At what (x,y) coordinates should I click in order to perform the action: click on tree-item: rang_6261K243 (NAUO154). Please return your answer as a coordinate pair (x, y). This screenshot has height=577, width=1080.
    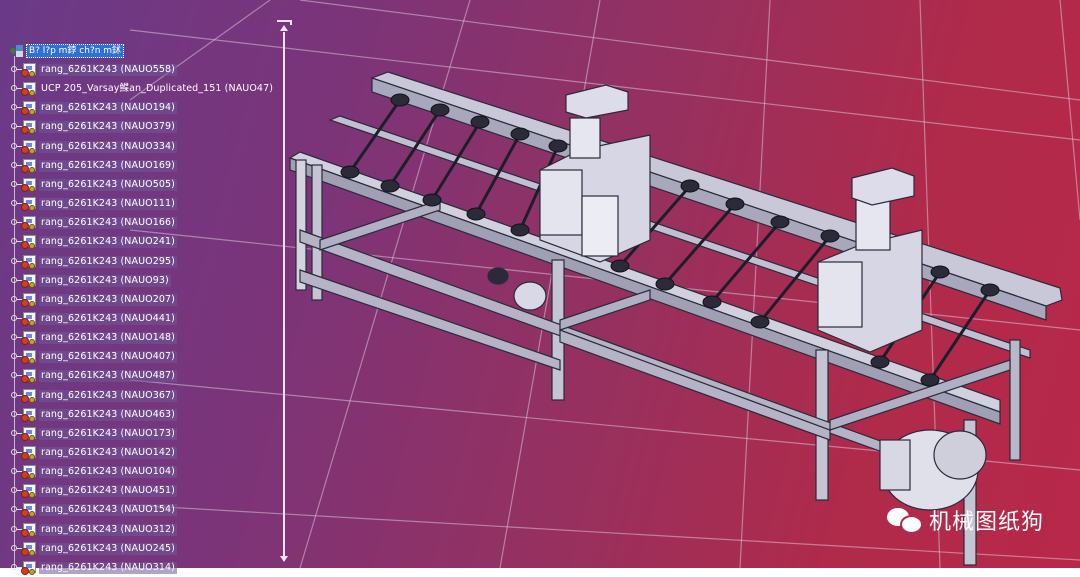
    Looking at the image, I should click on (93, 510).